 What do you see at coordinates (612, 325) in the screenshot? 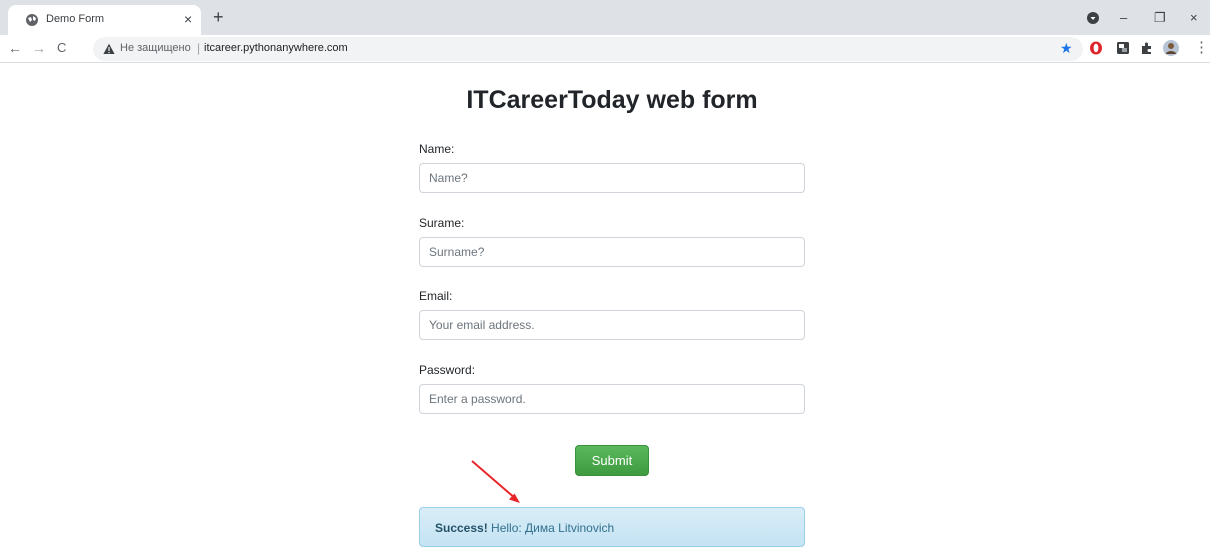
I see `email-input` at bounding box center [612, 325].